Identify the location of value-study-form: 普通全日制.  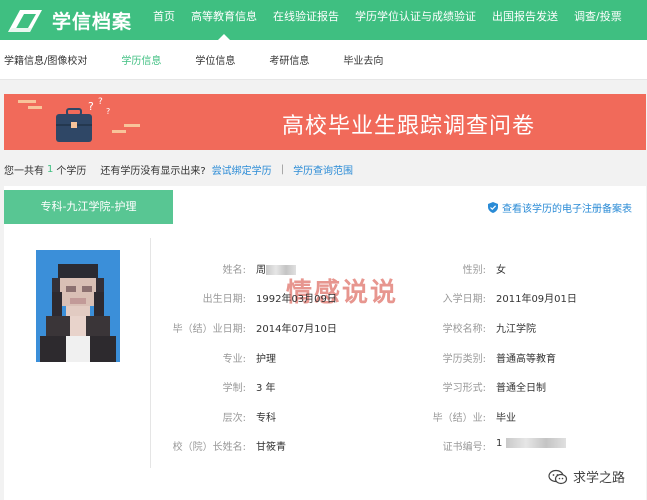
(521, 388).